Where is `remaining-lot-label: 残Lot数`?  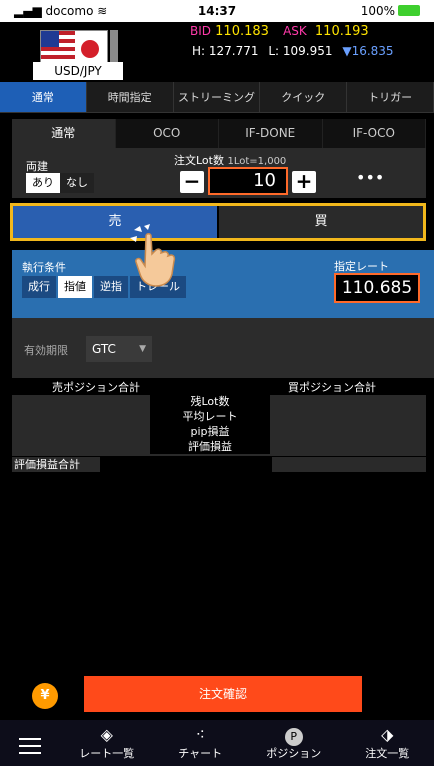
remaining-lot-label: 残Lot数 is located at coordinates (210, 401).